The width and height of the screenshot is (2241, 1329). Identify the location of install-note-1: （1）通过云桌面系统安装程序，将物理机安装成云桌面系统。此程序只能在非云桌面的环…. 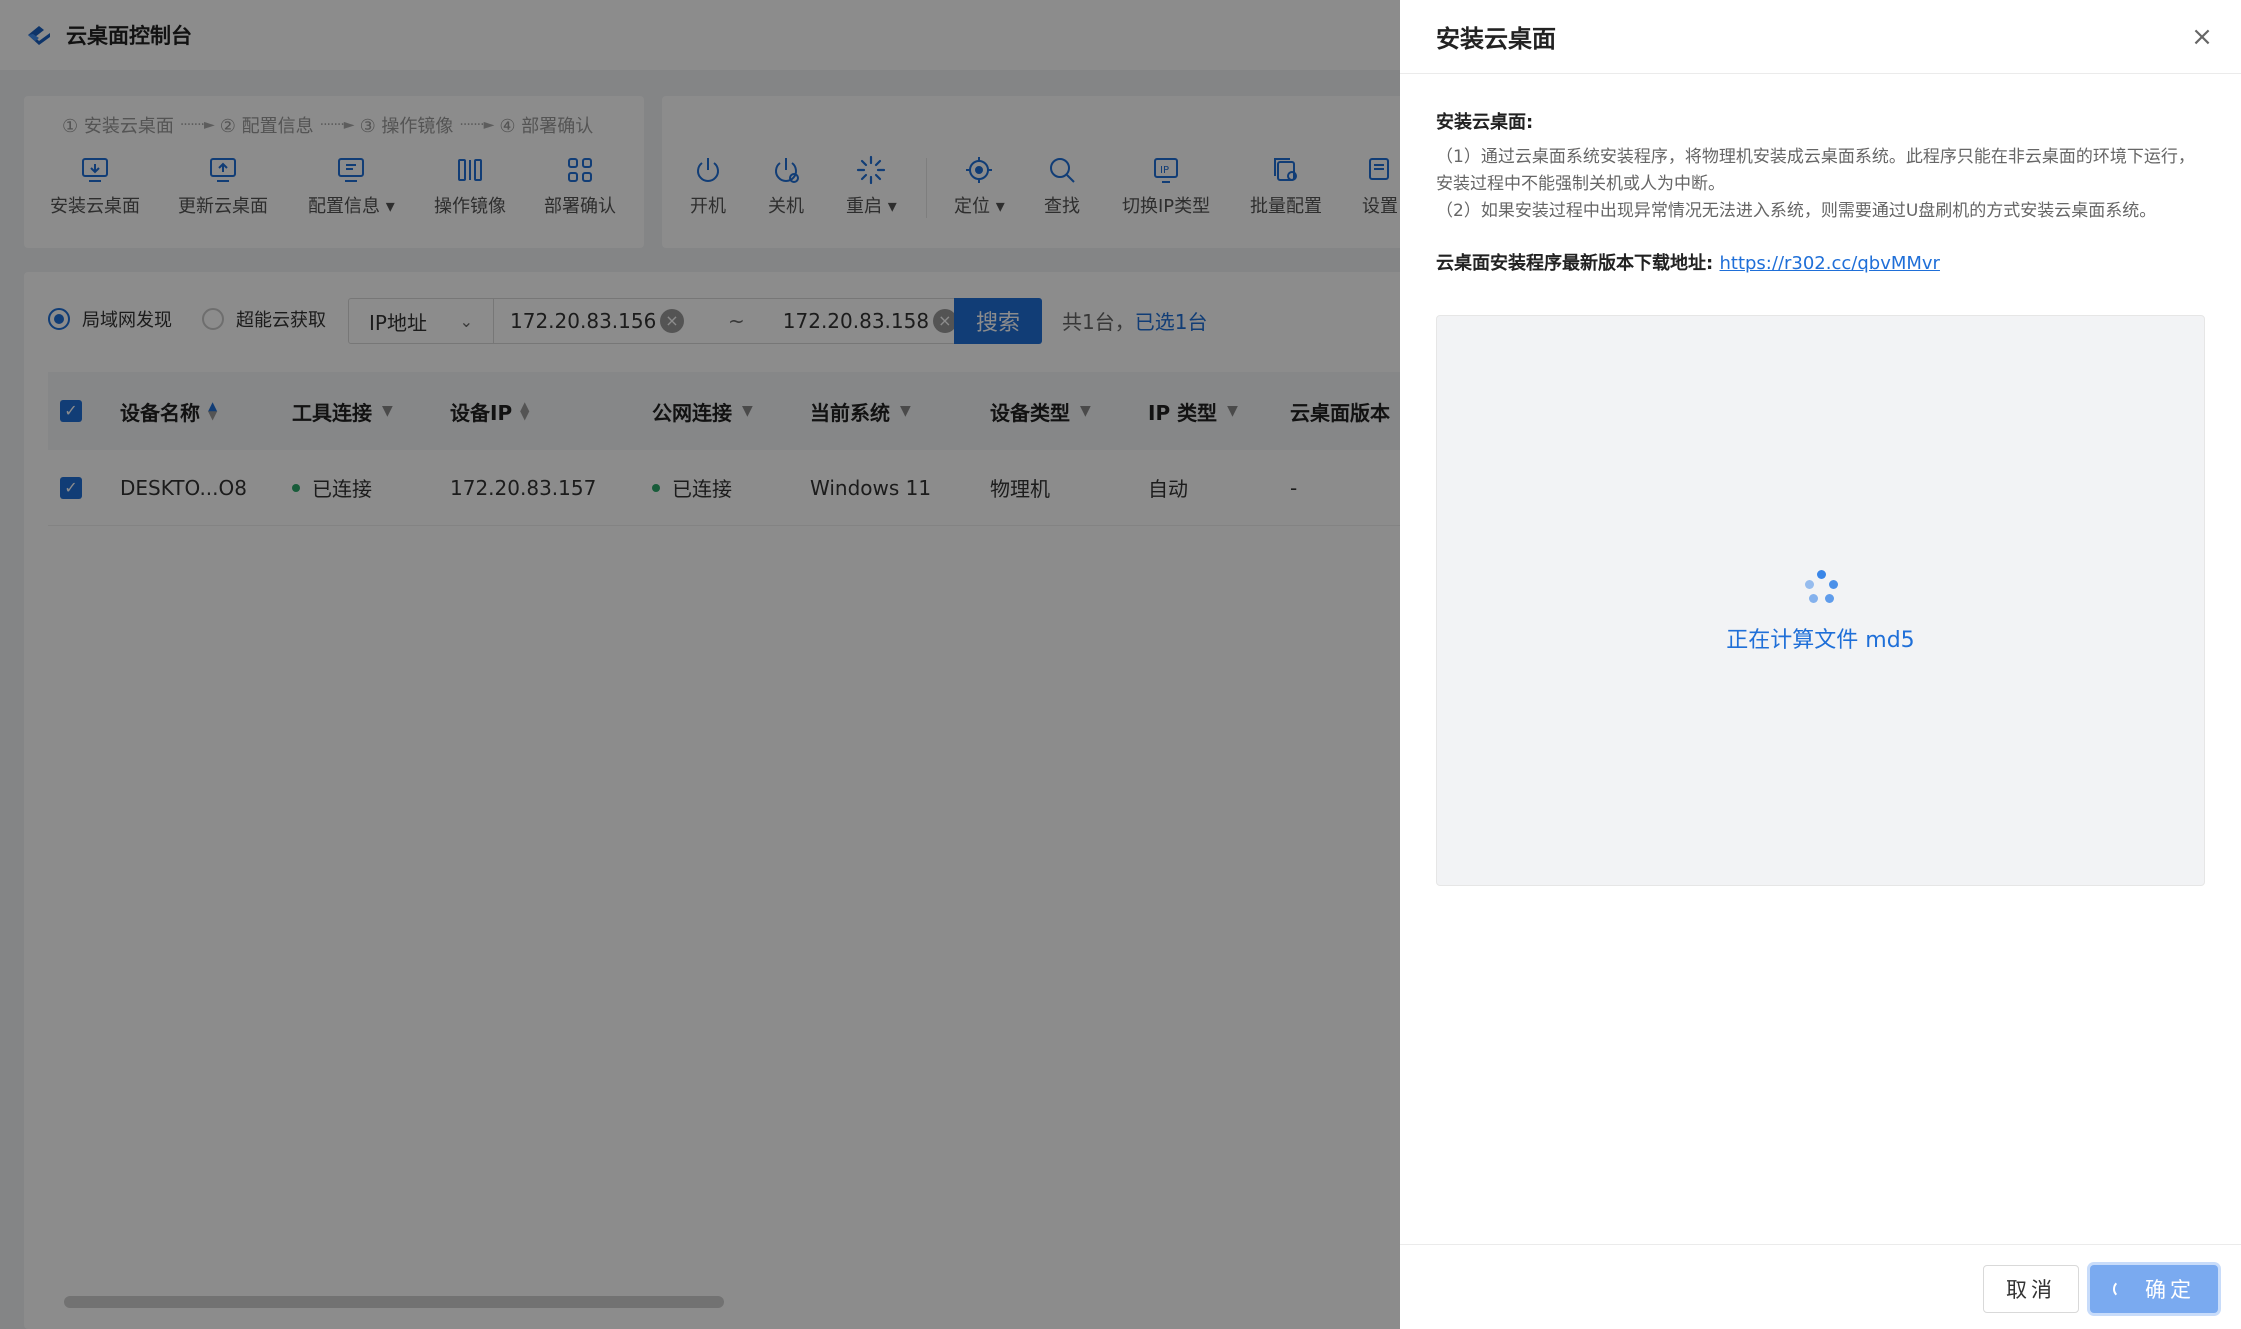
(1815, 170).